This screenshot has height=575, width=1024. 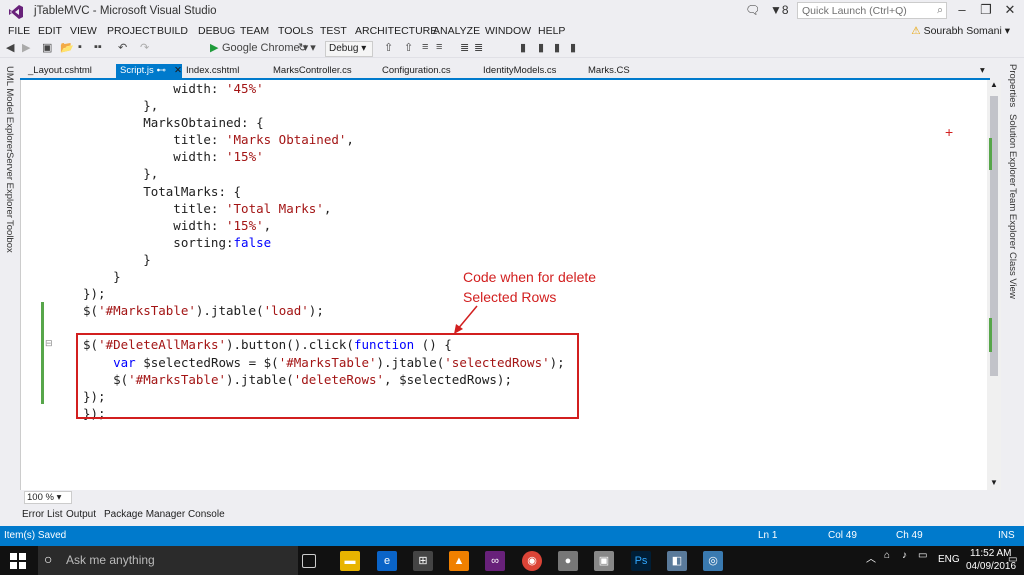 I want to click on uncomment-icon: ≡, so click(x=439, y=47).